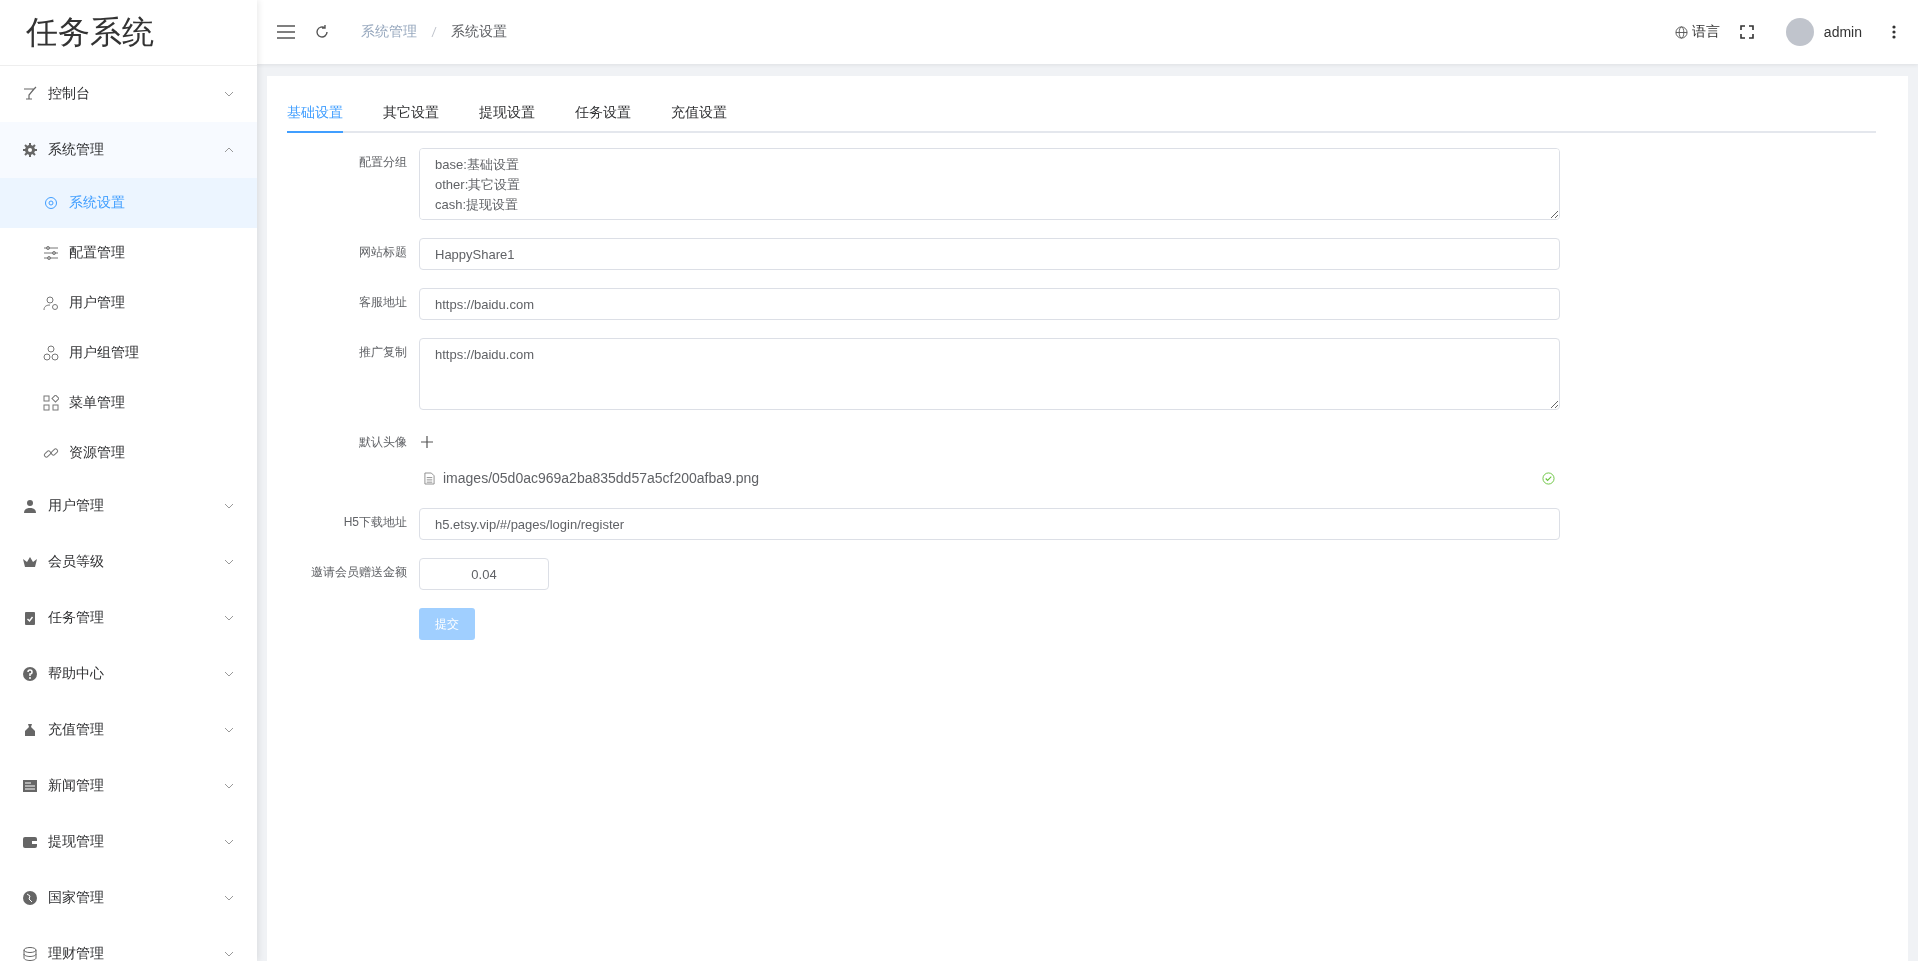 The width and height of the screenshot is (1918, 961). Describe the element at coordinates (1842, 32) in the screenshot. I see `user-name: admin` at that location.